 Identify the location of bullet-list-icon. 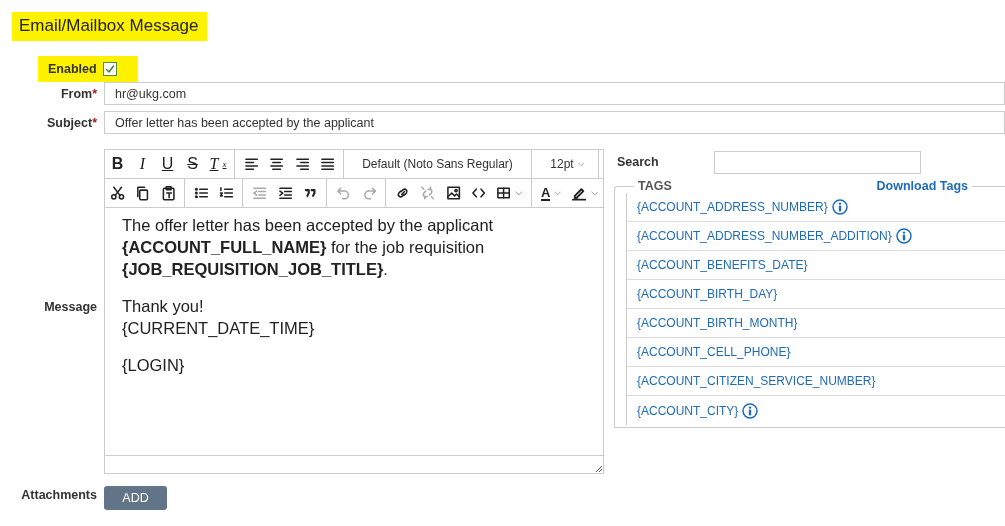
(201, 193).